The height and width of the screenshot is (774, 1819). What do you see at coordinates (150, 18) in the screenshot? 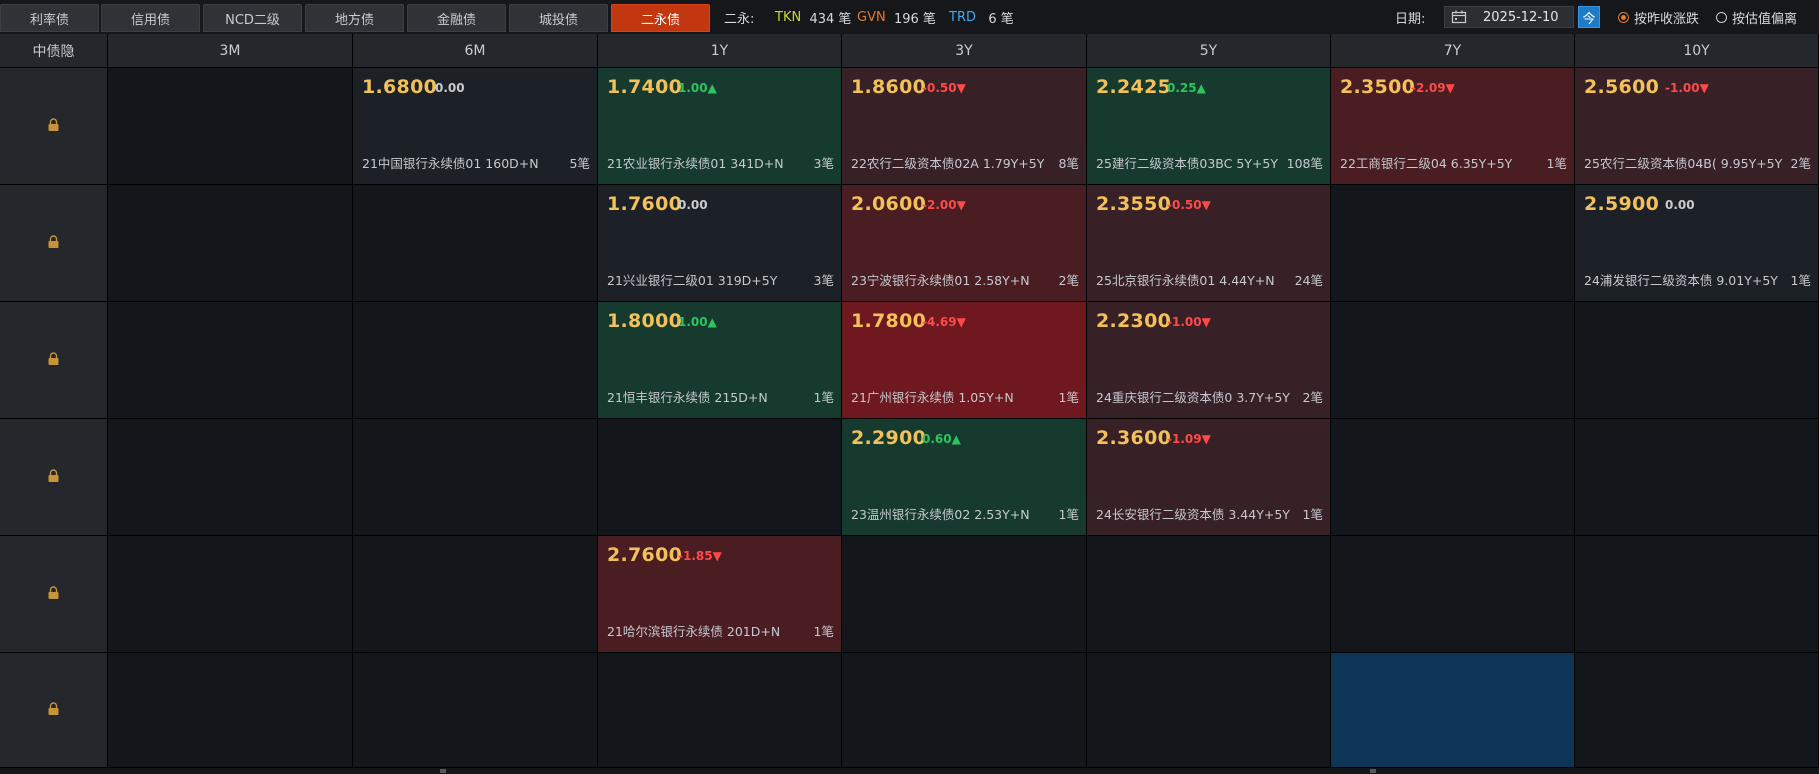
I see `tab-1: 信用债` at bounding box center [150, 18].